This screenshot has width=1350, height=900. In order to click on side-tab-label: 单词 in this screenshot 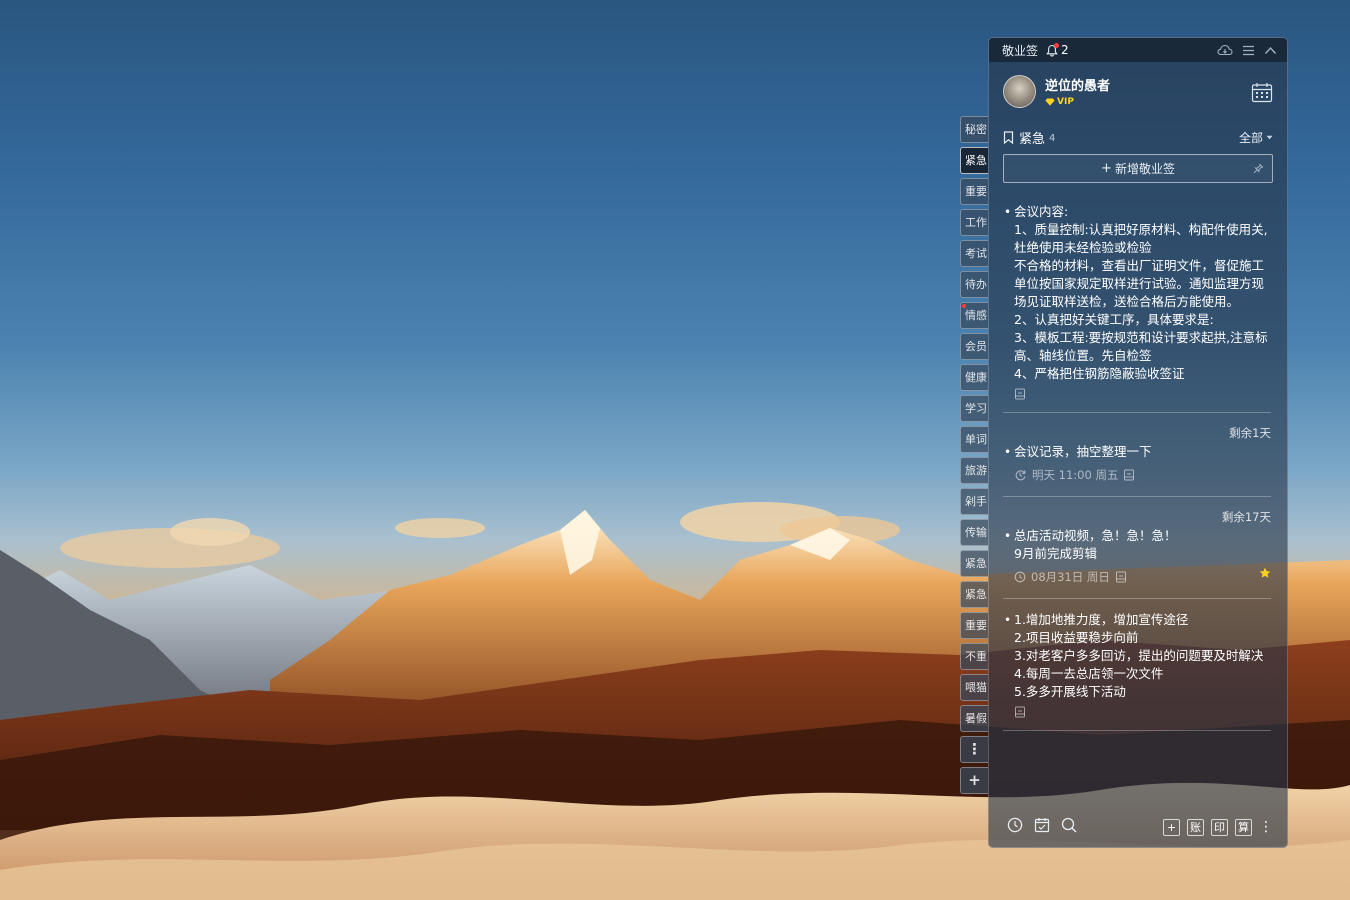, I will do `click(976, 439)`.